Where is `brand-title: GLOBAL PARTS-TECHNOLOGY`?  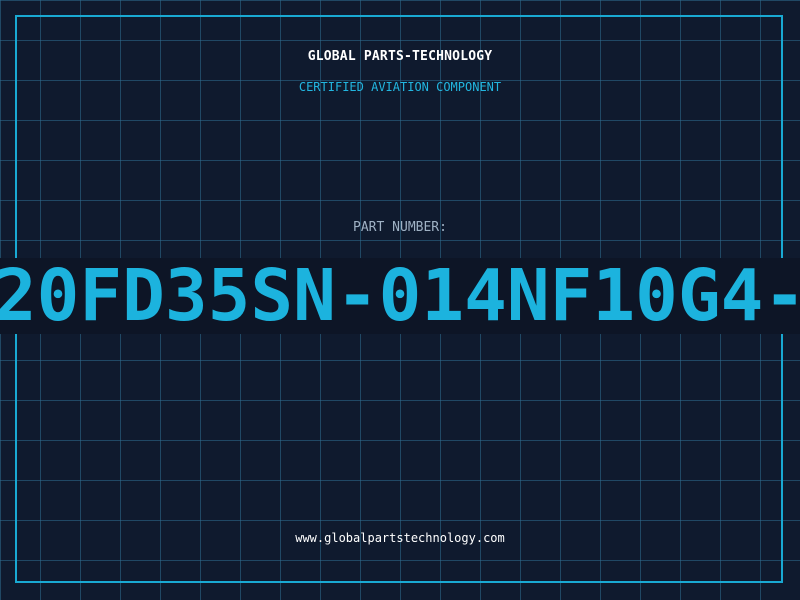 brand-title: GLOBAL PARTS-TECHNOLOGY is located at coordinates (400, 56).